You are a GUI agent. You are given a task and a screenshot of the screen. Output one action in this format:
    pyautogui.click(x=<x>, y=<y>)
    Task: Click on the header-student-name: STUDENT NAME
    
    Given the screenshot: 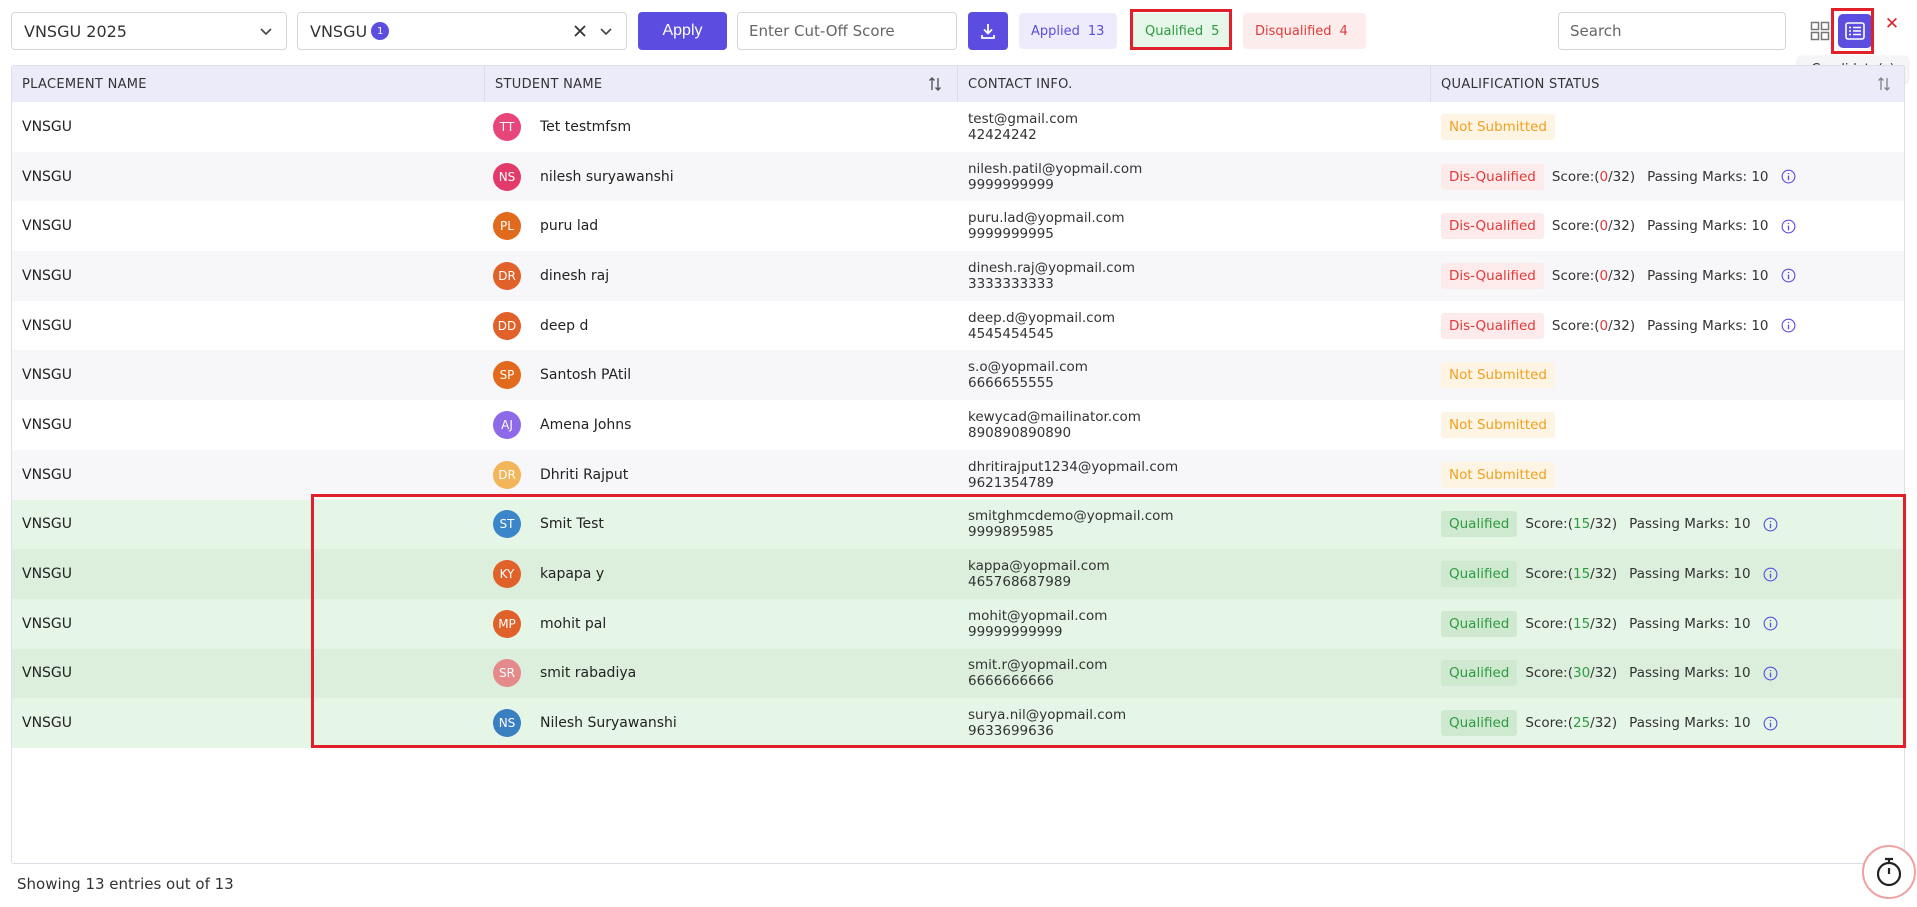 What is the action you would take?
    pyautogui.click(x=721, y=84)
    